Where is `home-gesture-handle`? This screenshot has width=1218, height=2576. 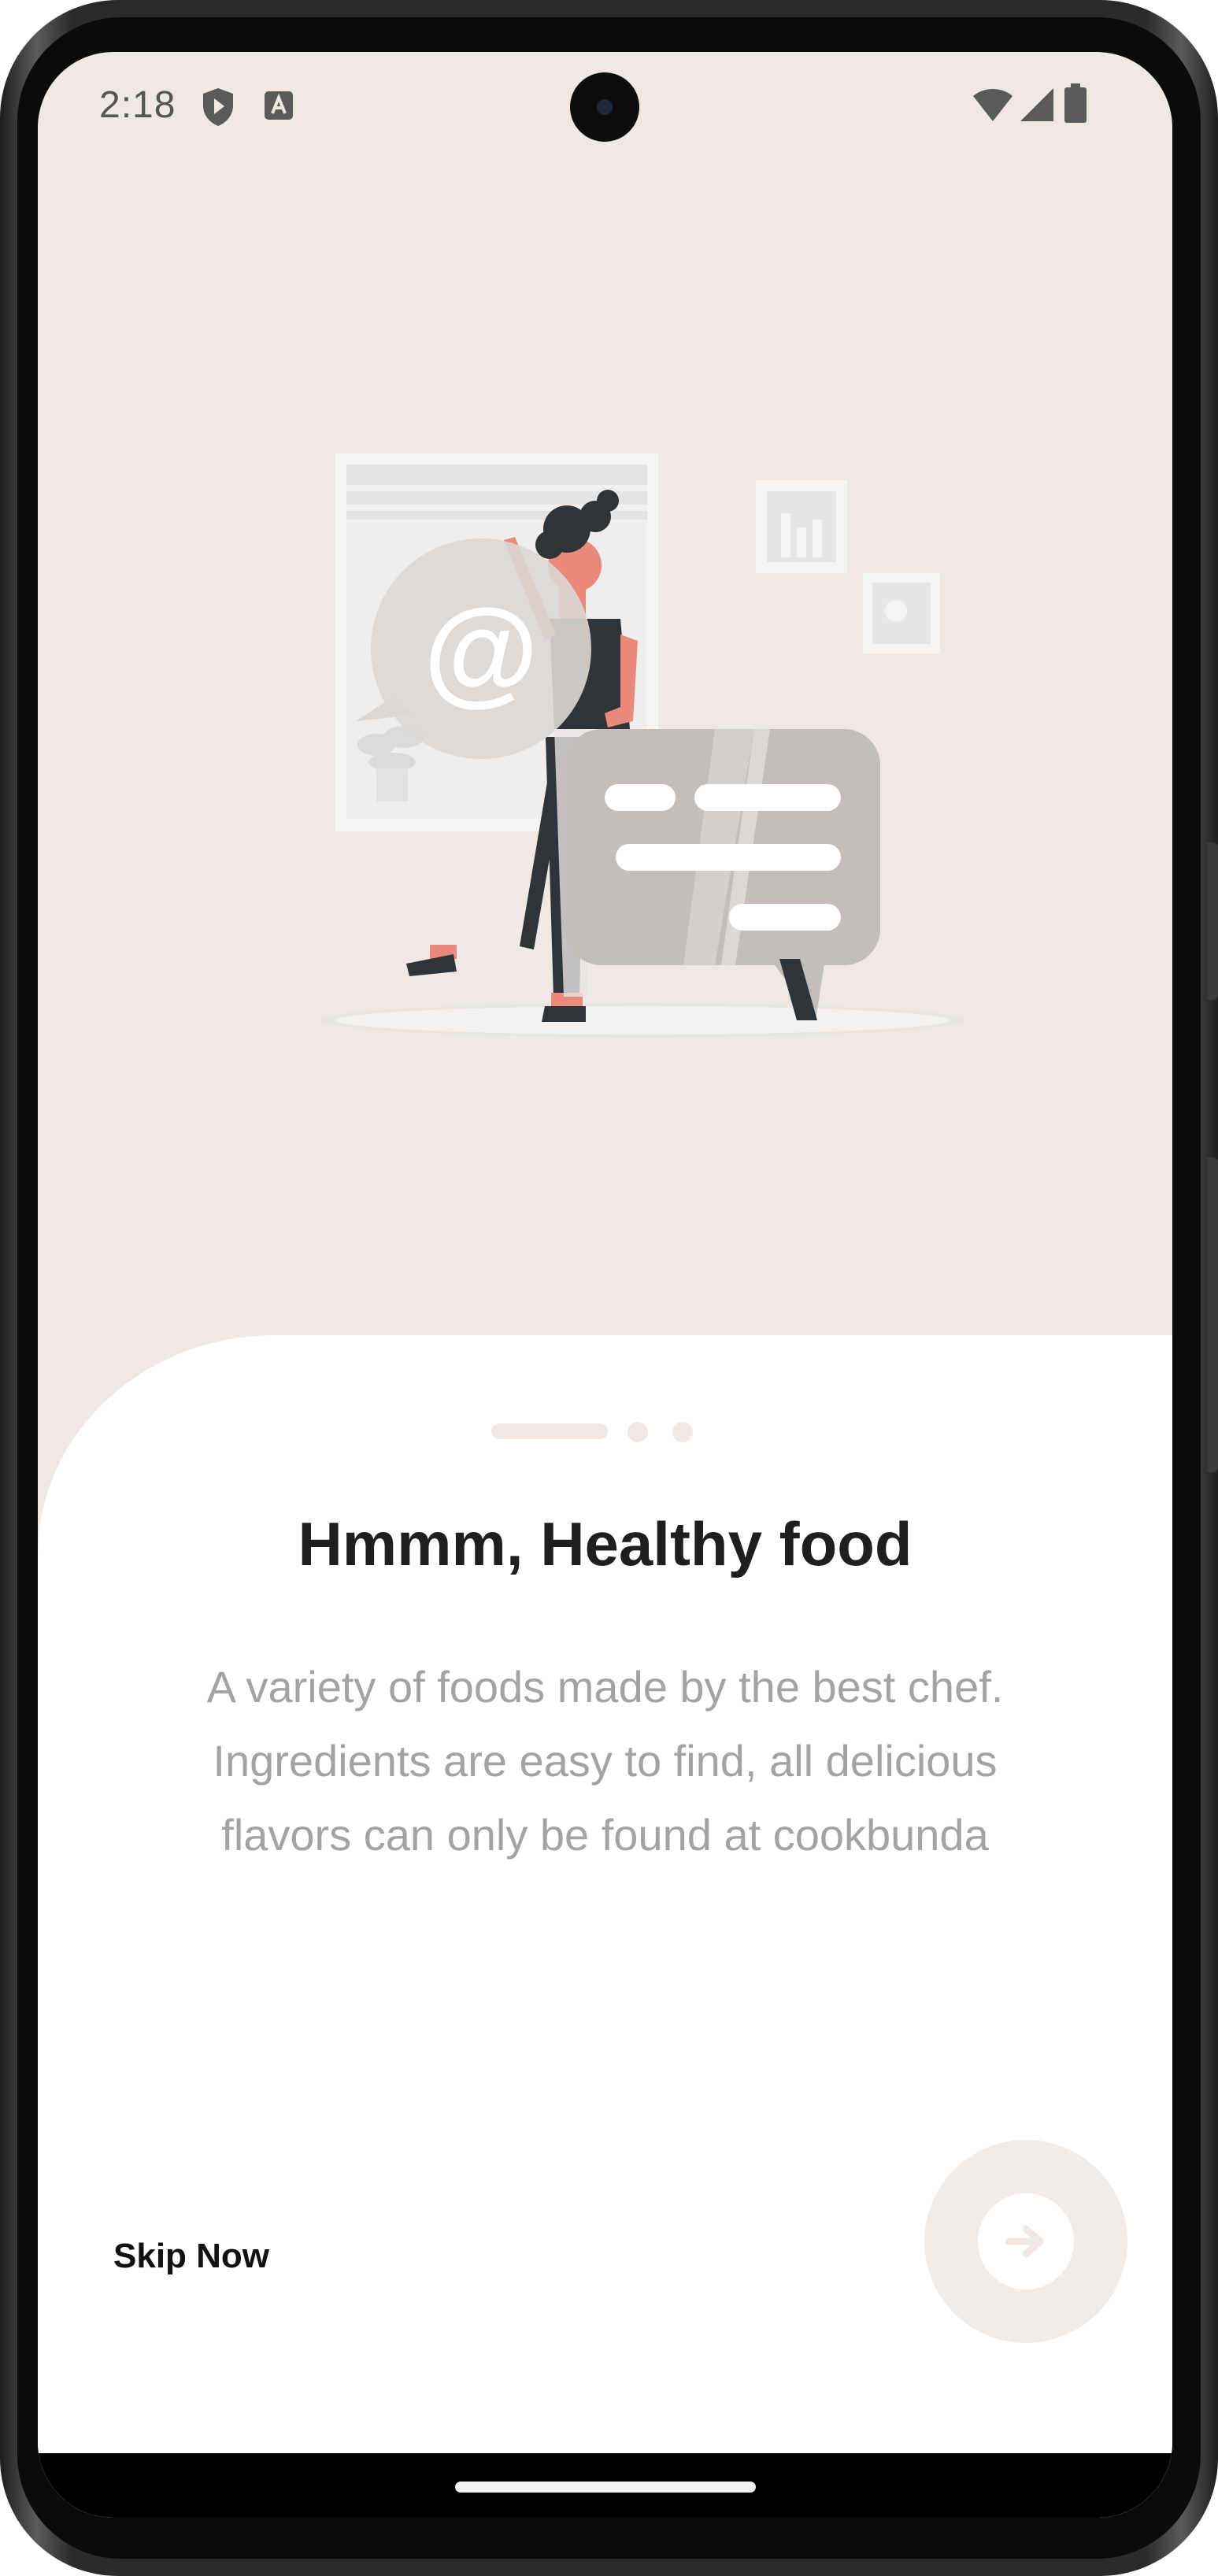
home-gesture-handle is located at coordinates (605, 2487).